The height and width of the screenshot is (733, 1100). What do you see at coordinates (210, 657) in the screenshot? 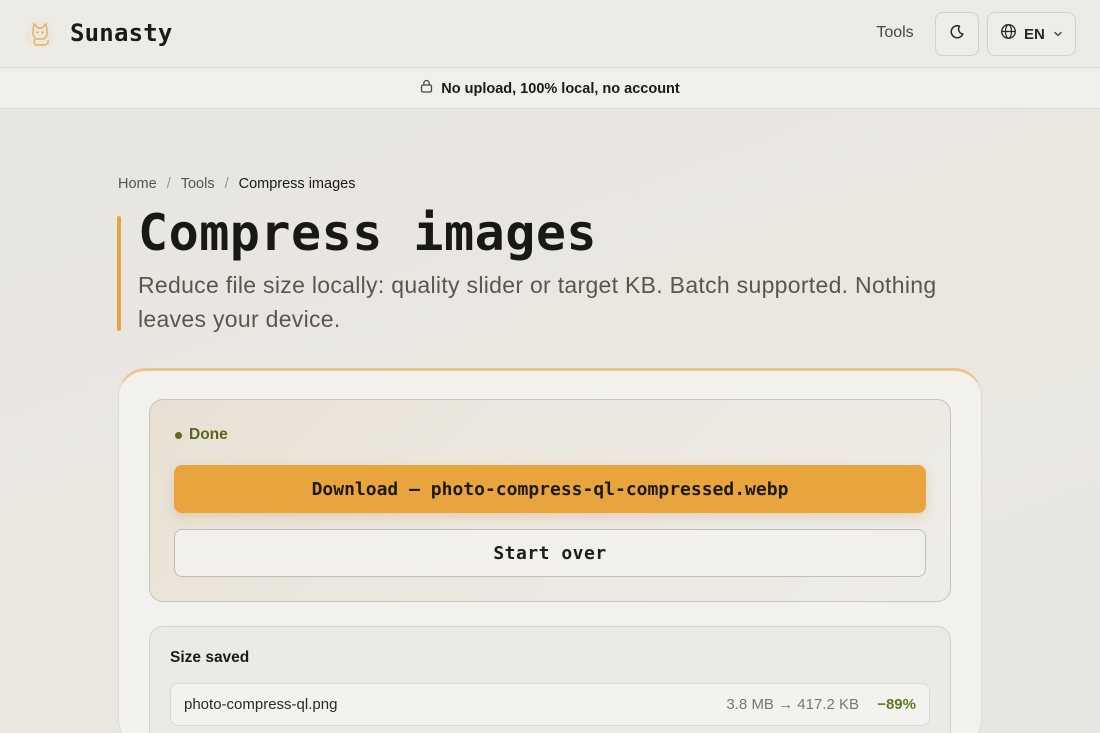
I see `size-saved-title: Size saved` at bounding box center [210, 657].